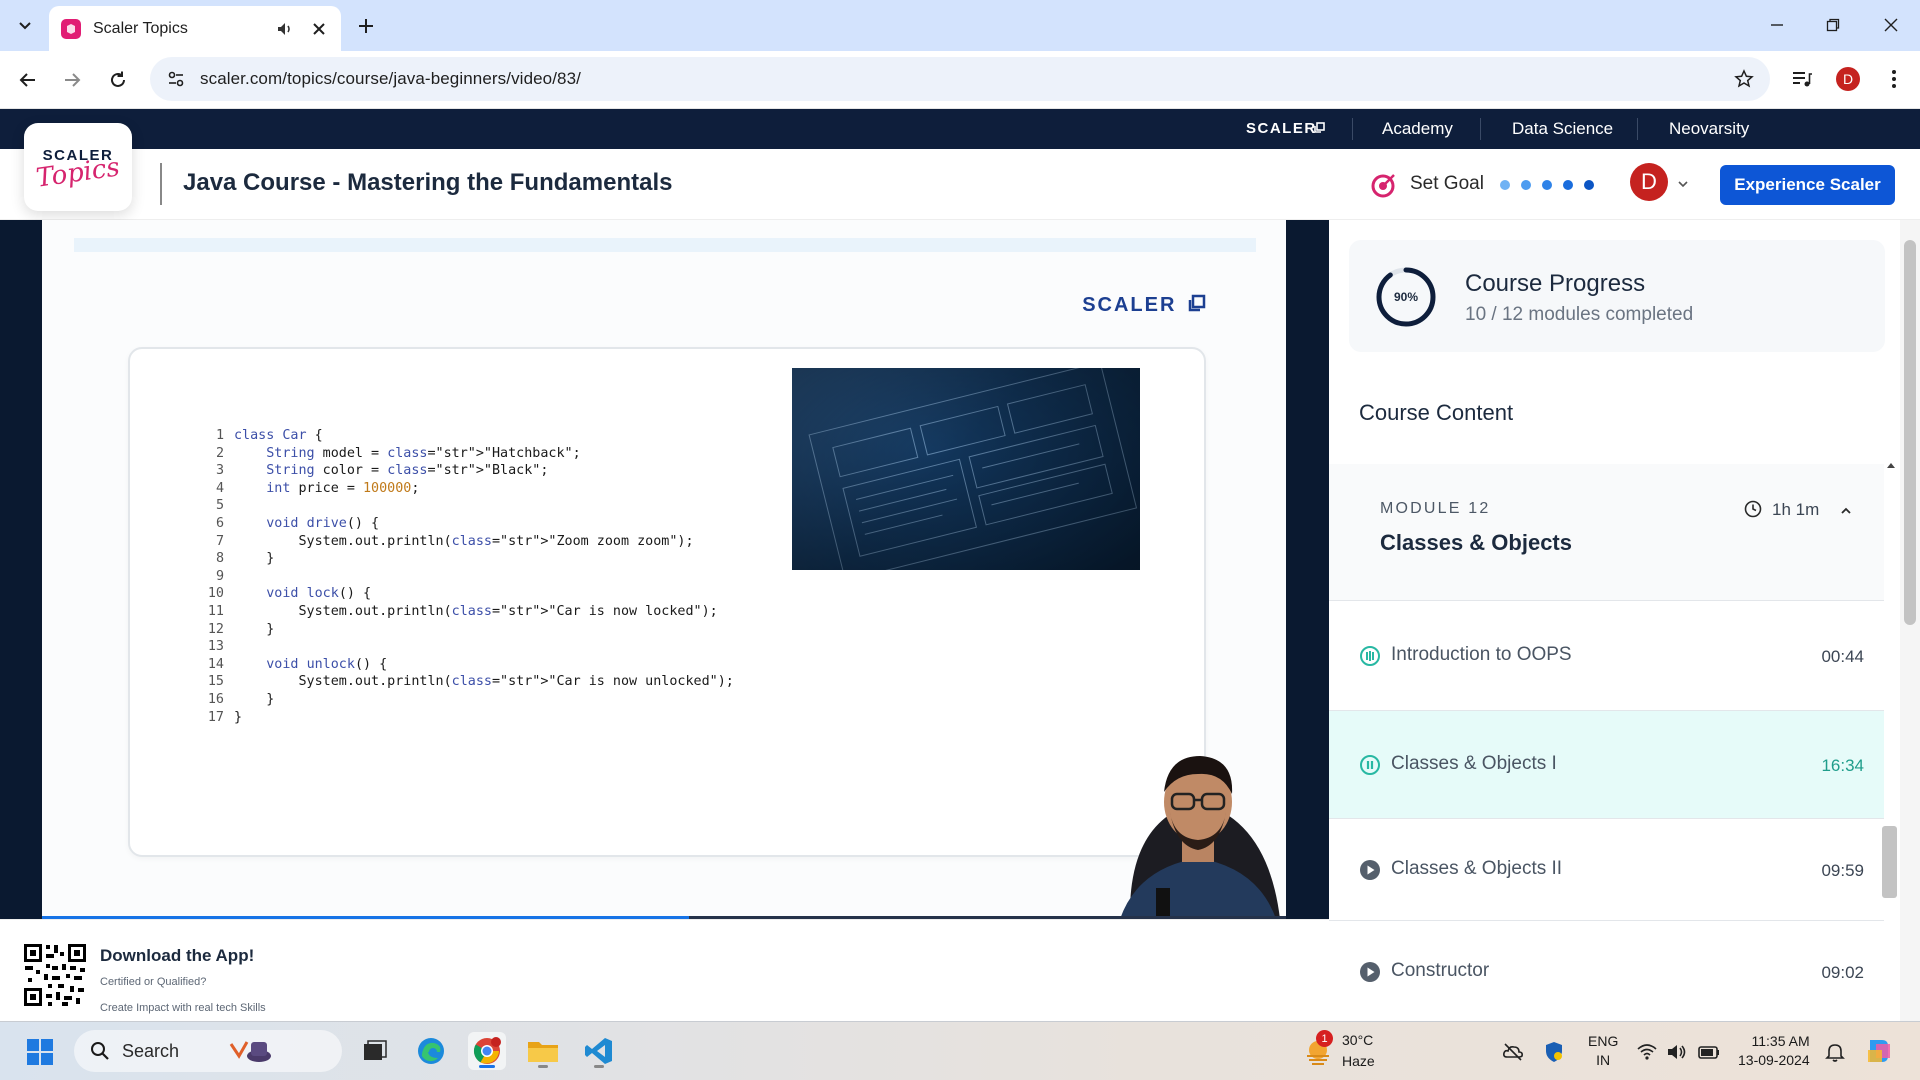 This screenshot has height=1080, width=1920. I want to click on close-tab-icon, so click(319, 29).